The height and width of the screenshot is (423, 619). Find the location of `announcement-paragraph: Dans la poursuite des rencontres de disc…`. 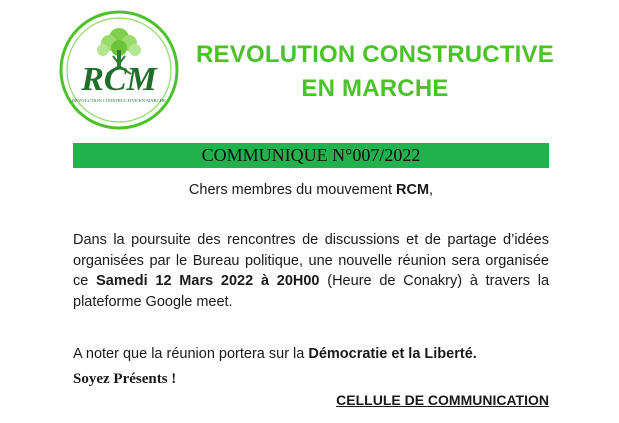

announcement-paragraph: Dans la poursuite des rencontres de disc… is located at coordinates (311, 271).